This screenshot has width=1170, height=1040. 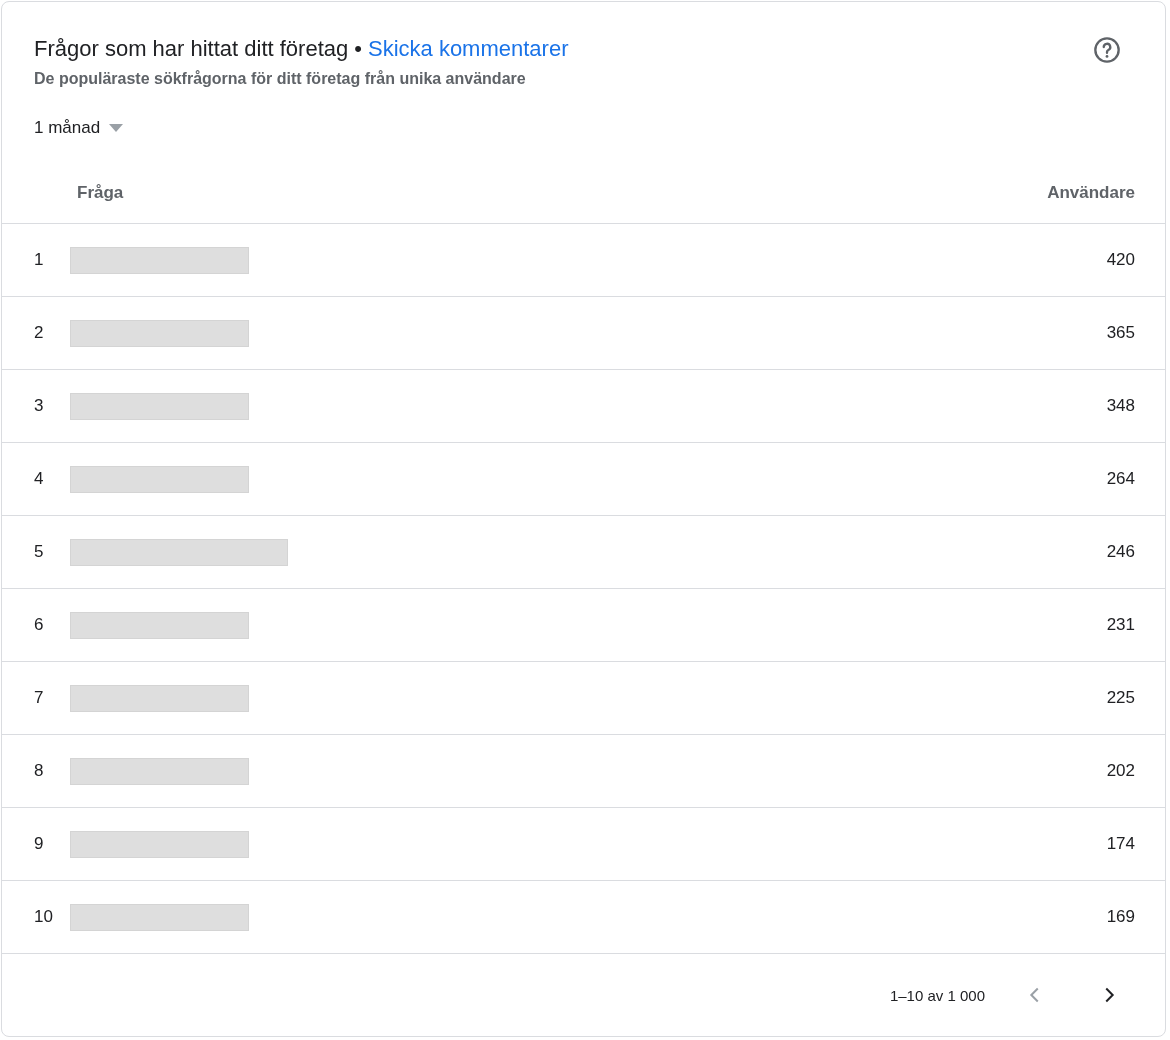 What do you see at coordinates (1120, 771) in the screenshot?
I see `user-count: 202` at bounding box center [1120, 771].